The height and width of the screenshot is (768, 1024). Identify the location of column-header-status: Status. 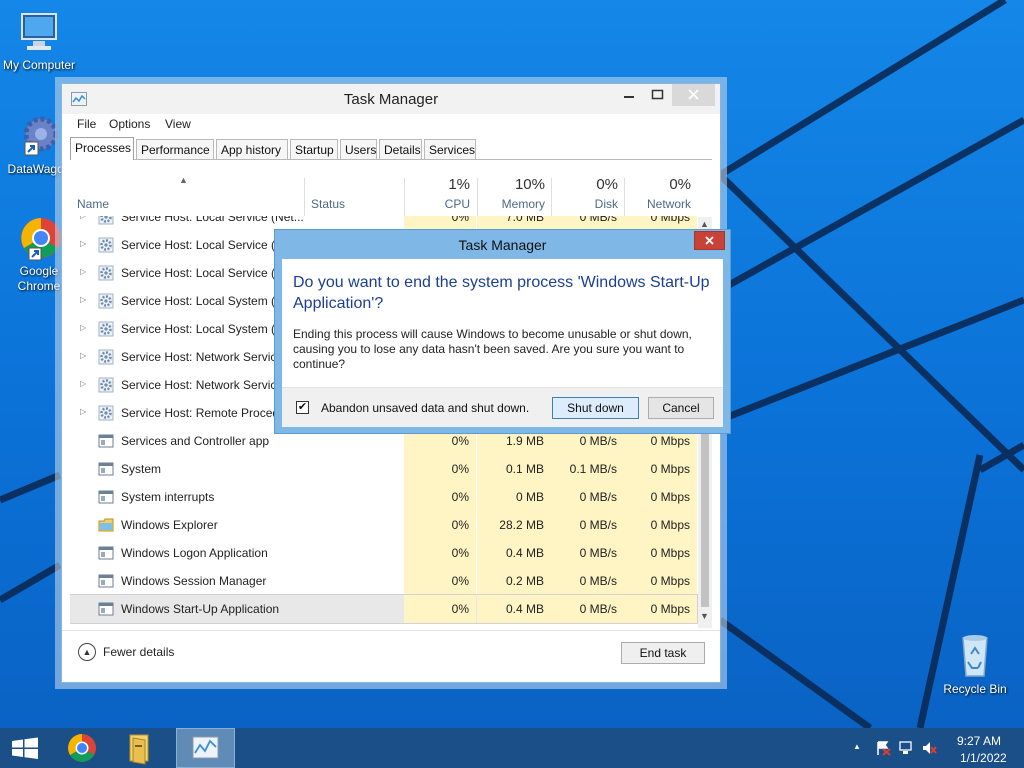
(328, 204).